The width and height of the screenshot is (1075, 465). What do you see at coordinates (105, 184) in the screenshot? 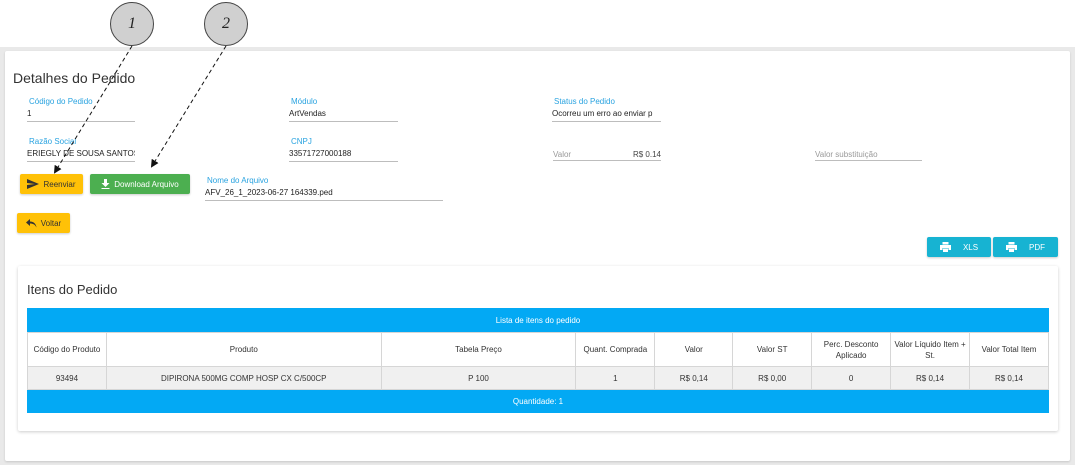
I see `download-icon` at bounding box center [105, 184].